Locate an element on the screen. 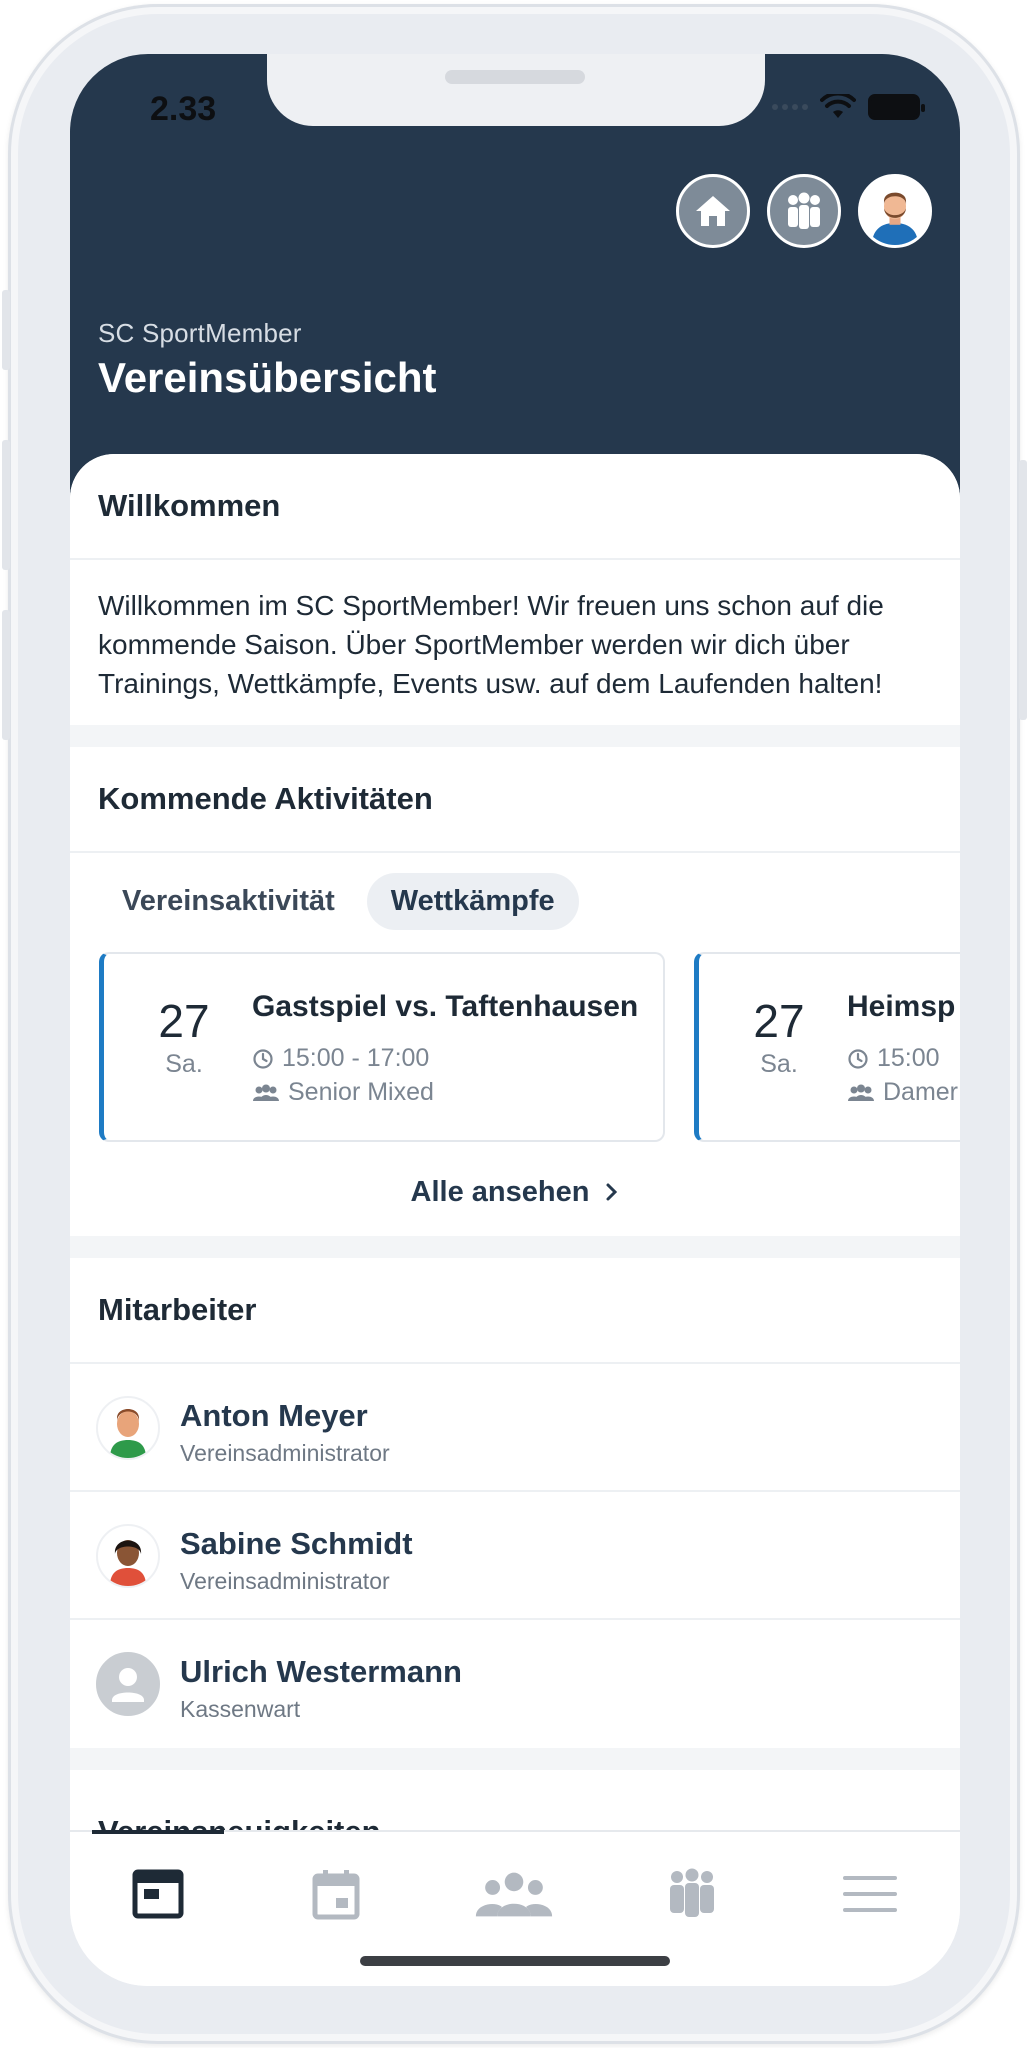 This screenshot has width=1029, height=2048. card-team-row: Damer is located at coordinates (902, 1092).